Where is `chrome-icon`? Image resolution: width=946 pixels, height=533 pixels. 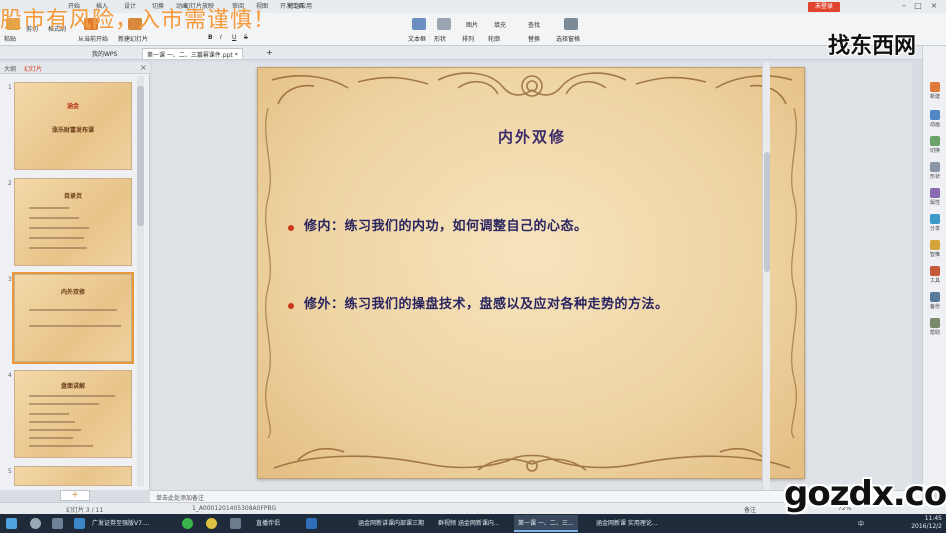
chrome-icon is located at coordinates (211, 523).